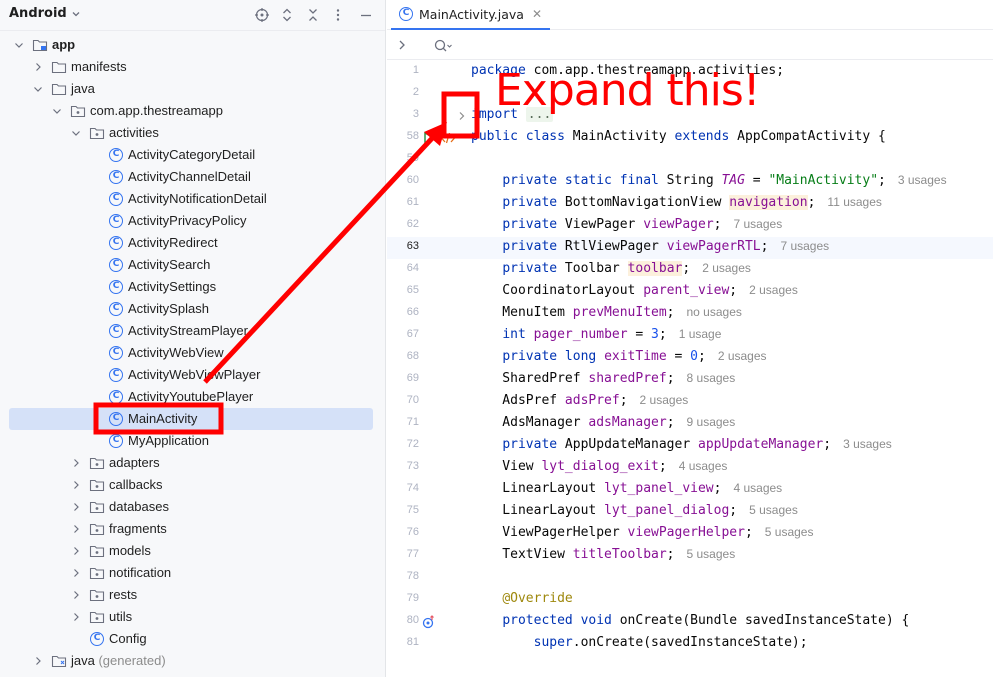 Image resolution: width=993 pixels, height=677 pixels. I want to click on usages-hint: 1 usage, so click(700, 334).